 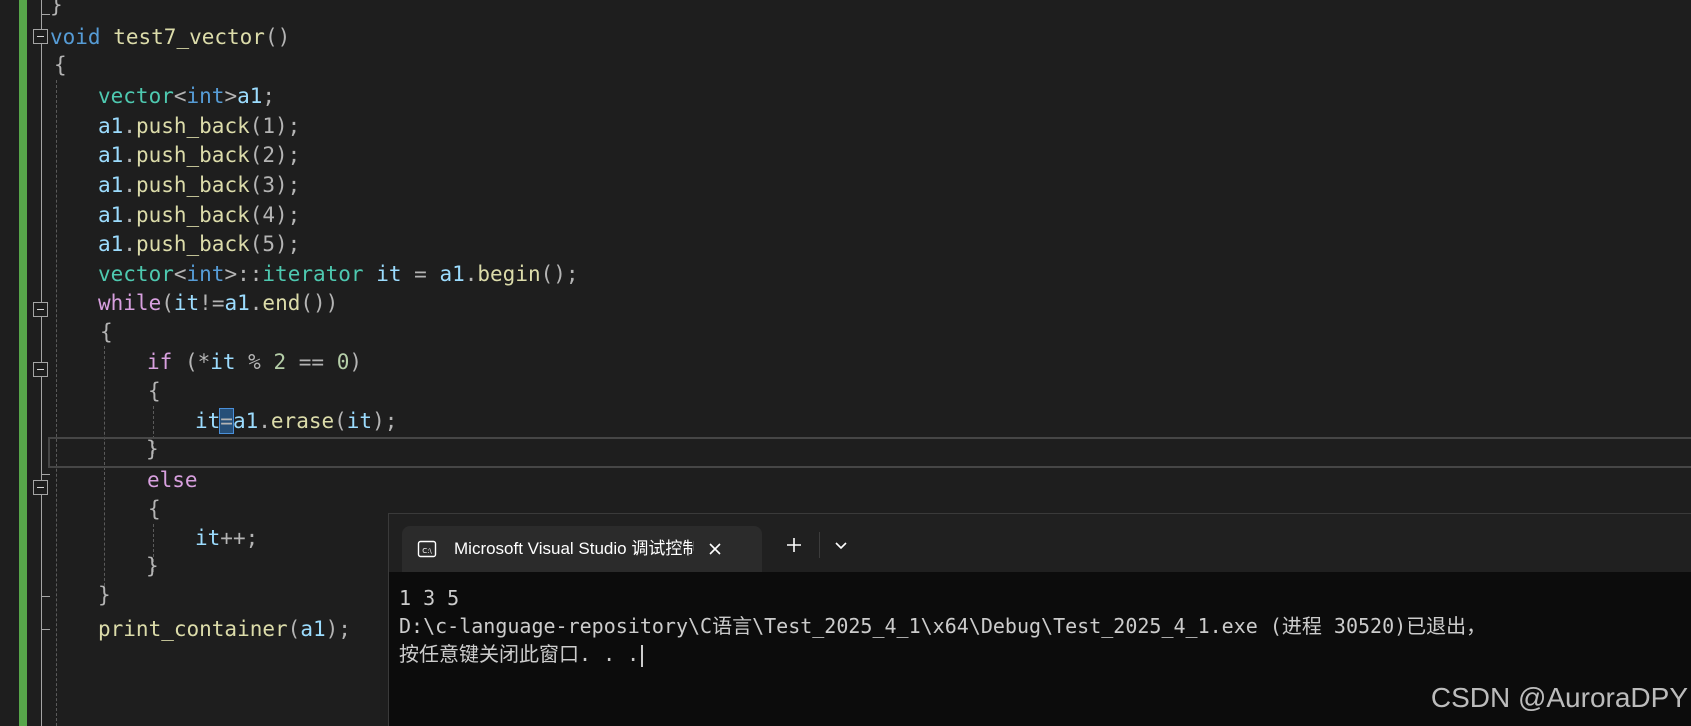 What do you see at coordinates (715, 549) in the screenshot?
I see `close-icon` at bounding box center [715, 549].